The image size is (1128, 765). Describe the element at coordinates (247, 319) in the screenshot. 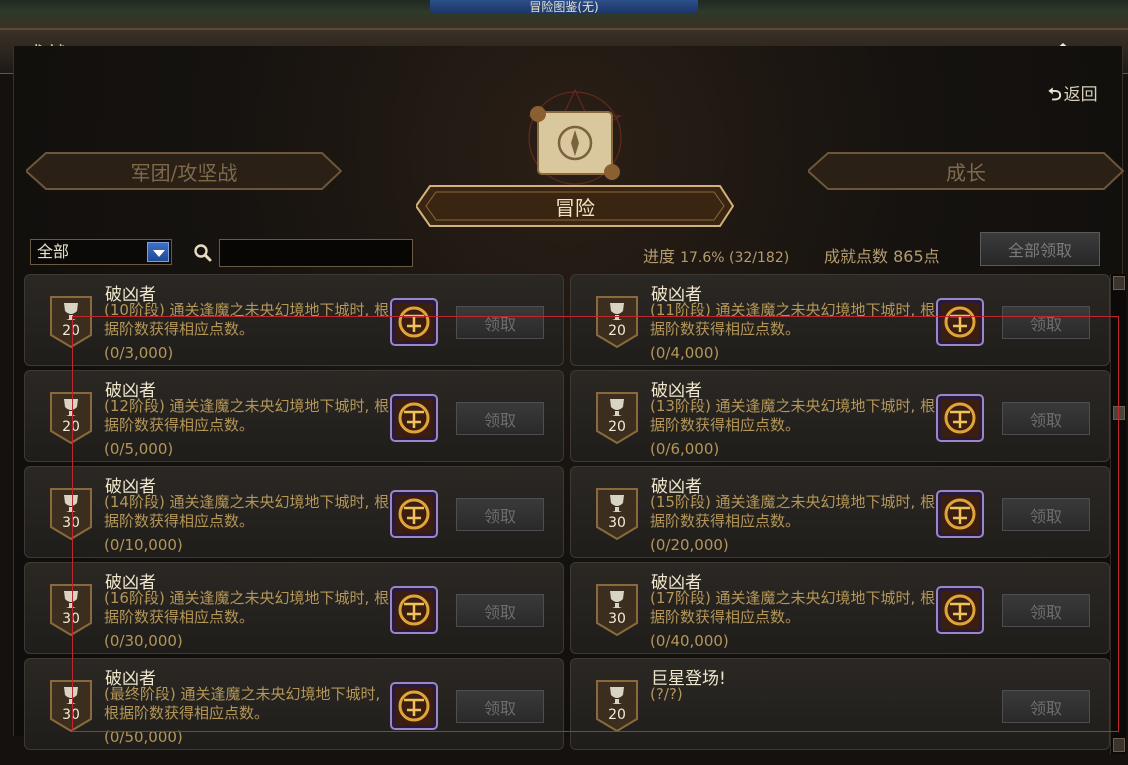

I see `achievement-description: (10阶段) 通关逢魔之未央幻境地下城时, 根据阶数获得相应点数。` at that location.